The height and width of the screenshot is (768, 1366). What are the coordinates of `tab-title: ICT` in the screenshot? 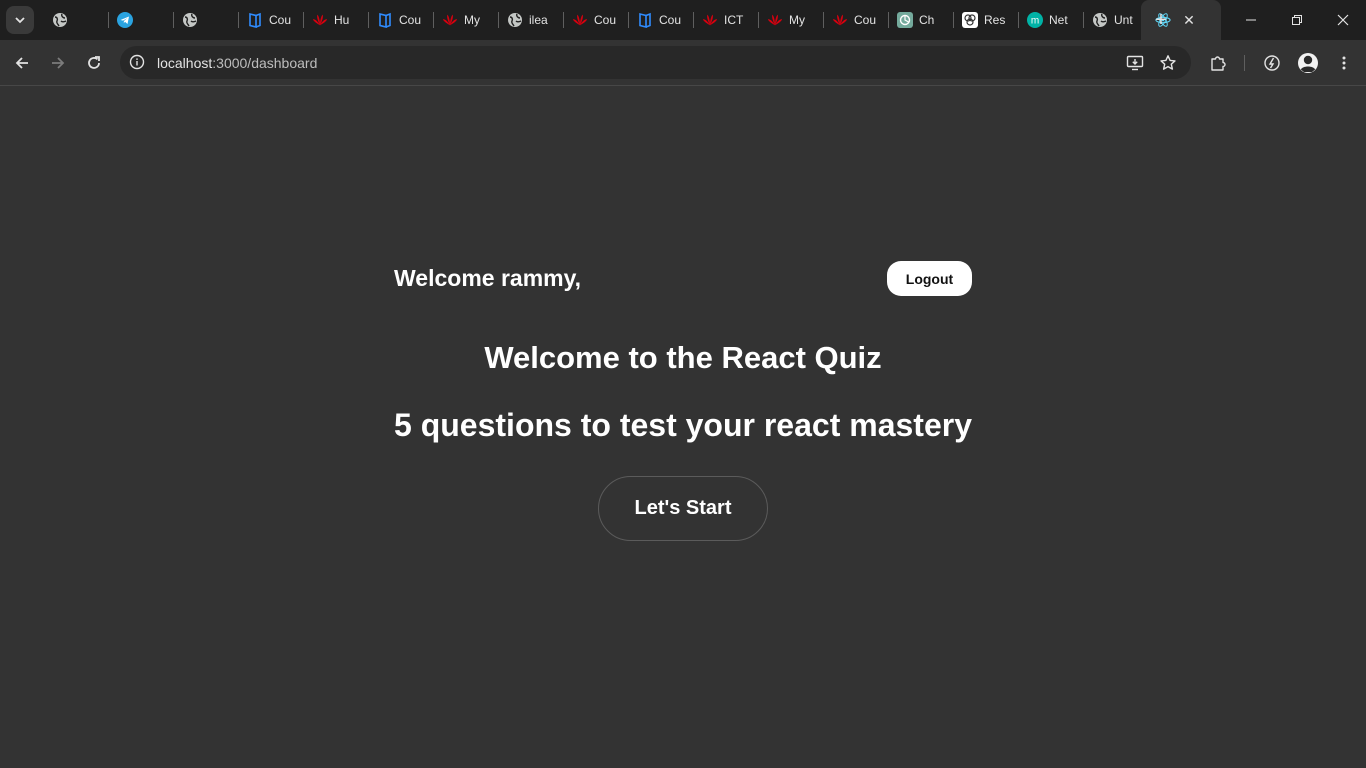 It's located at (734, 20).